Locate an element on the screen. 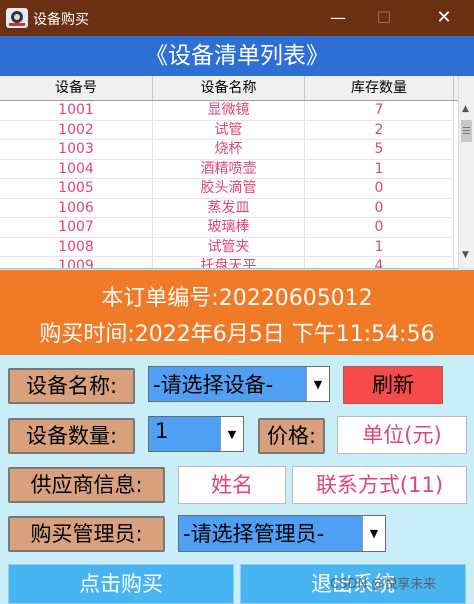 This screenshot has height=604, width=474. quantity-label: 设备数量: is located at coordinates (71, 436).